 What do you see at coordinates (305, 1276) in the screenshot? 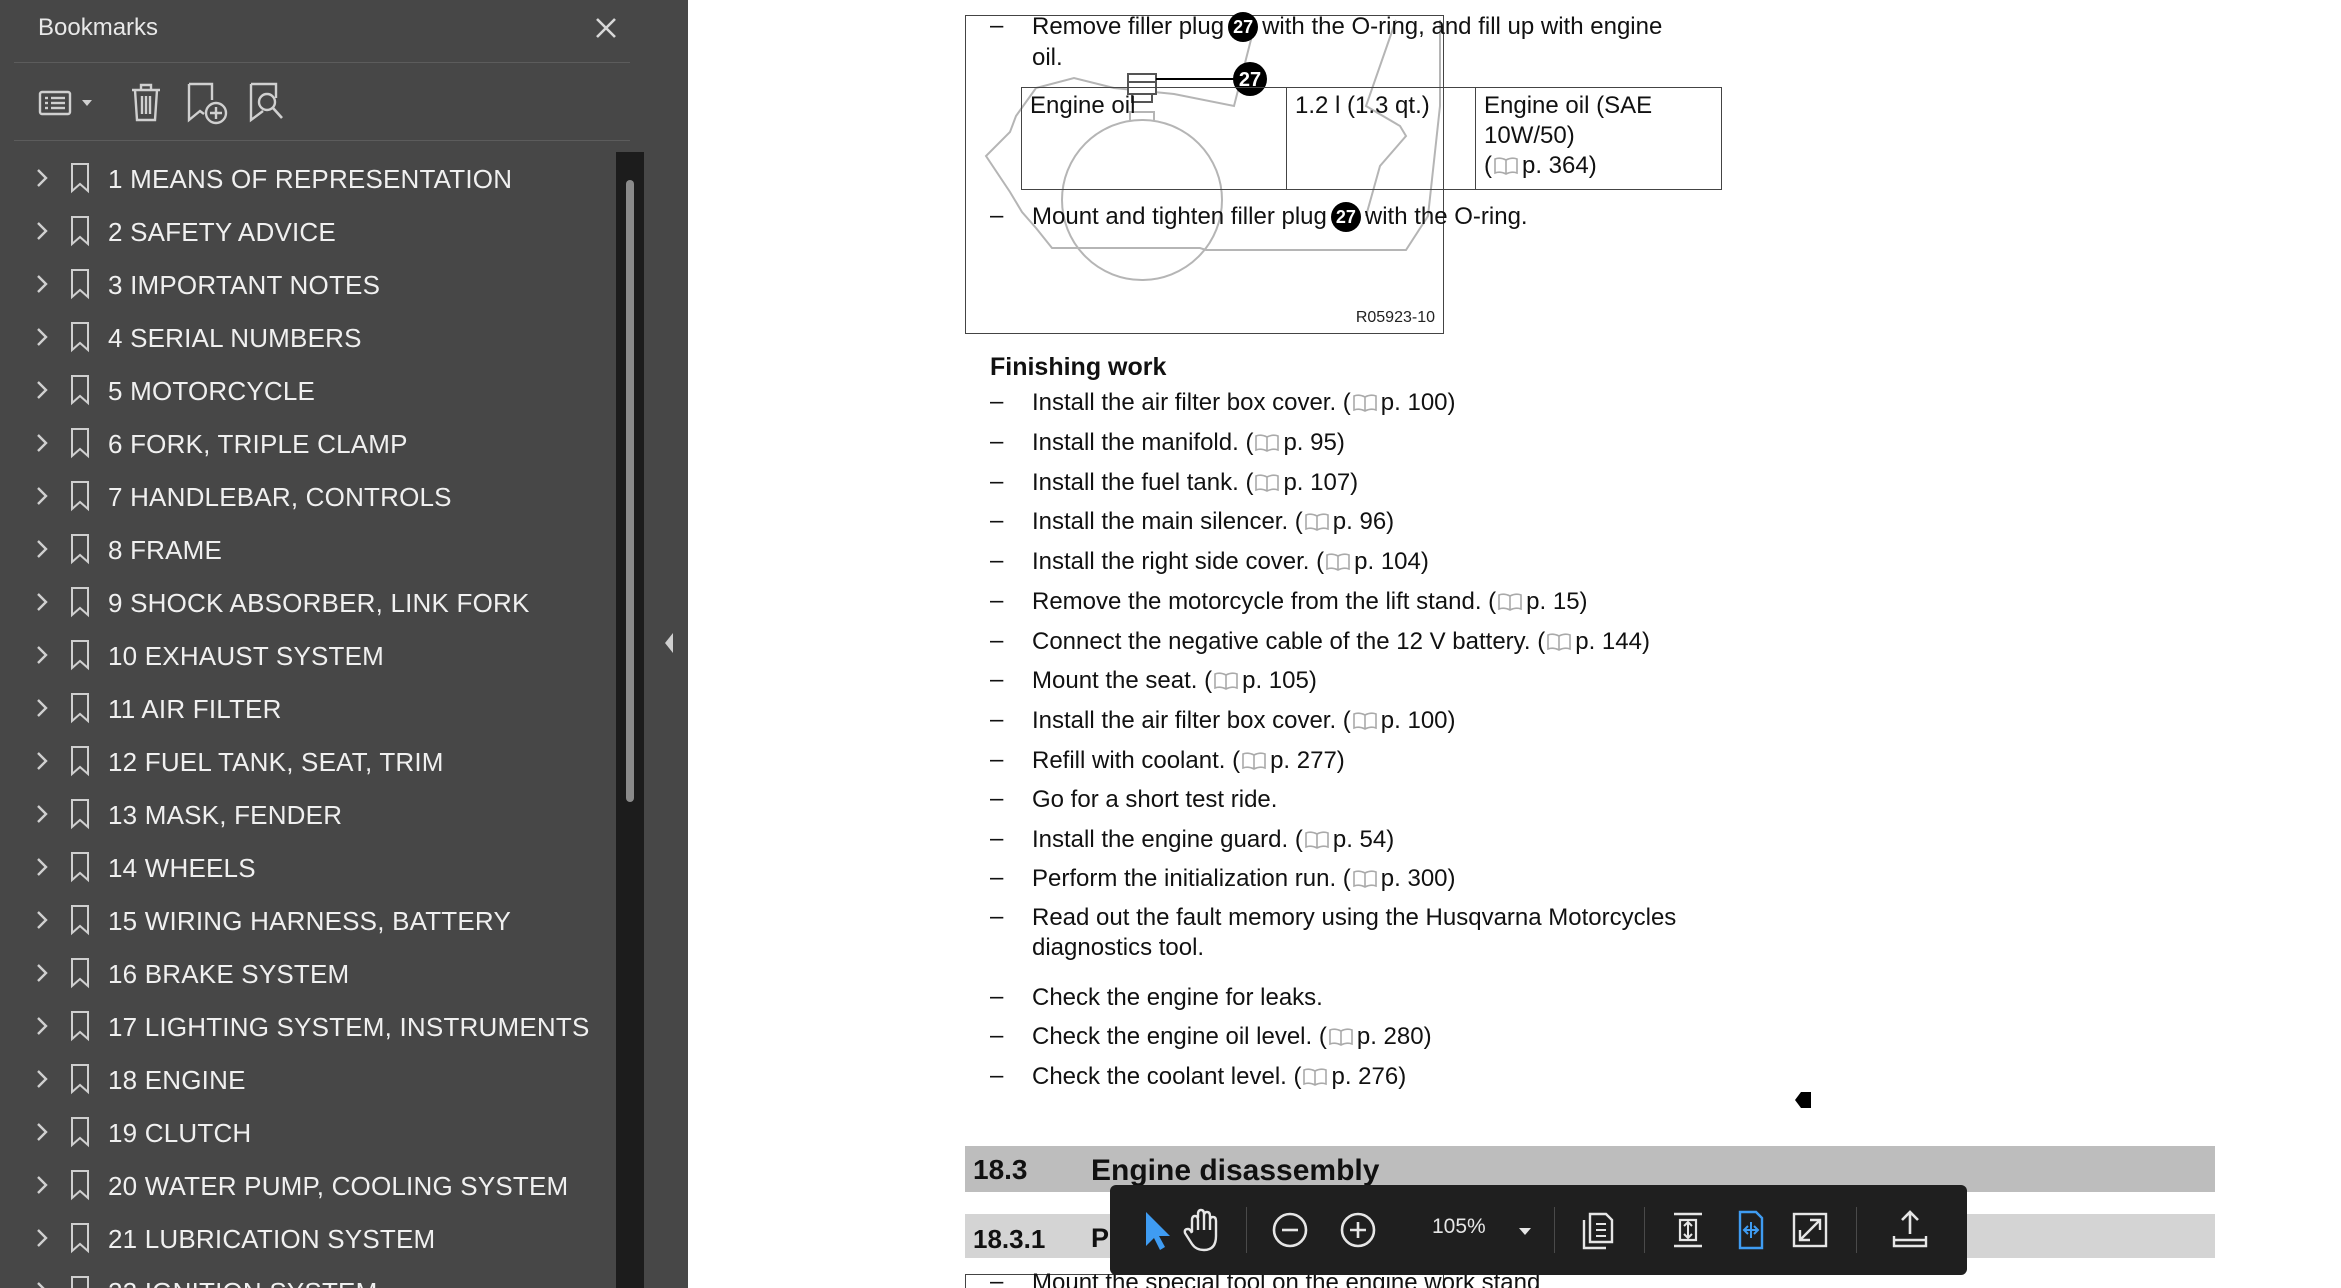
I see `bookmark-item: 22 IGNITION SYSTEM` at bounding box center [305, 1276].